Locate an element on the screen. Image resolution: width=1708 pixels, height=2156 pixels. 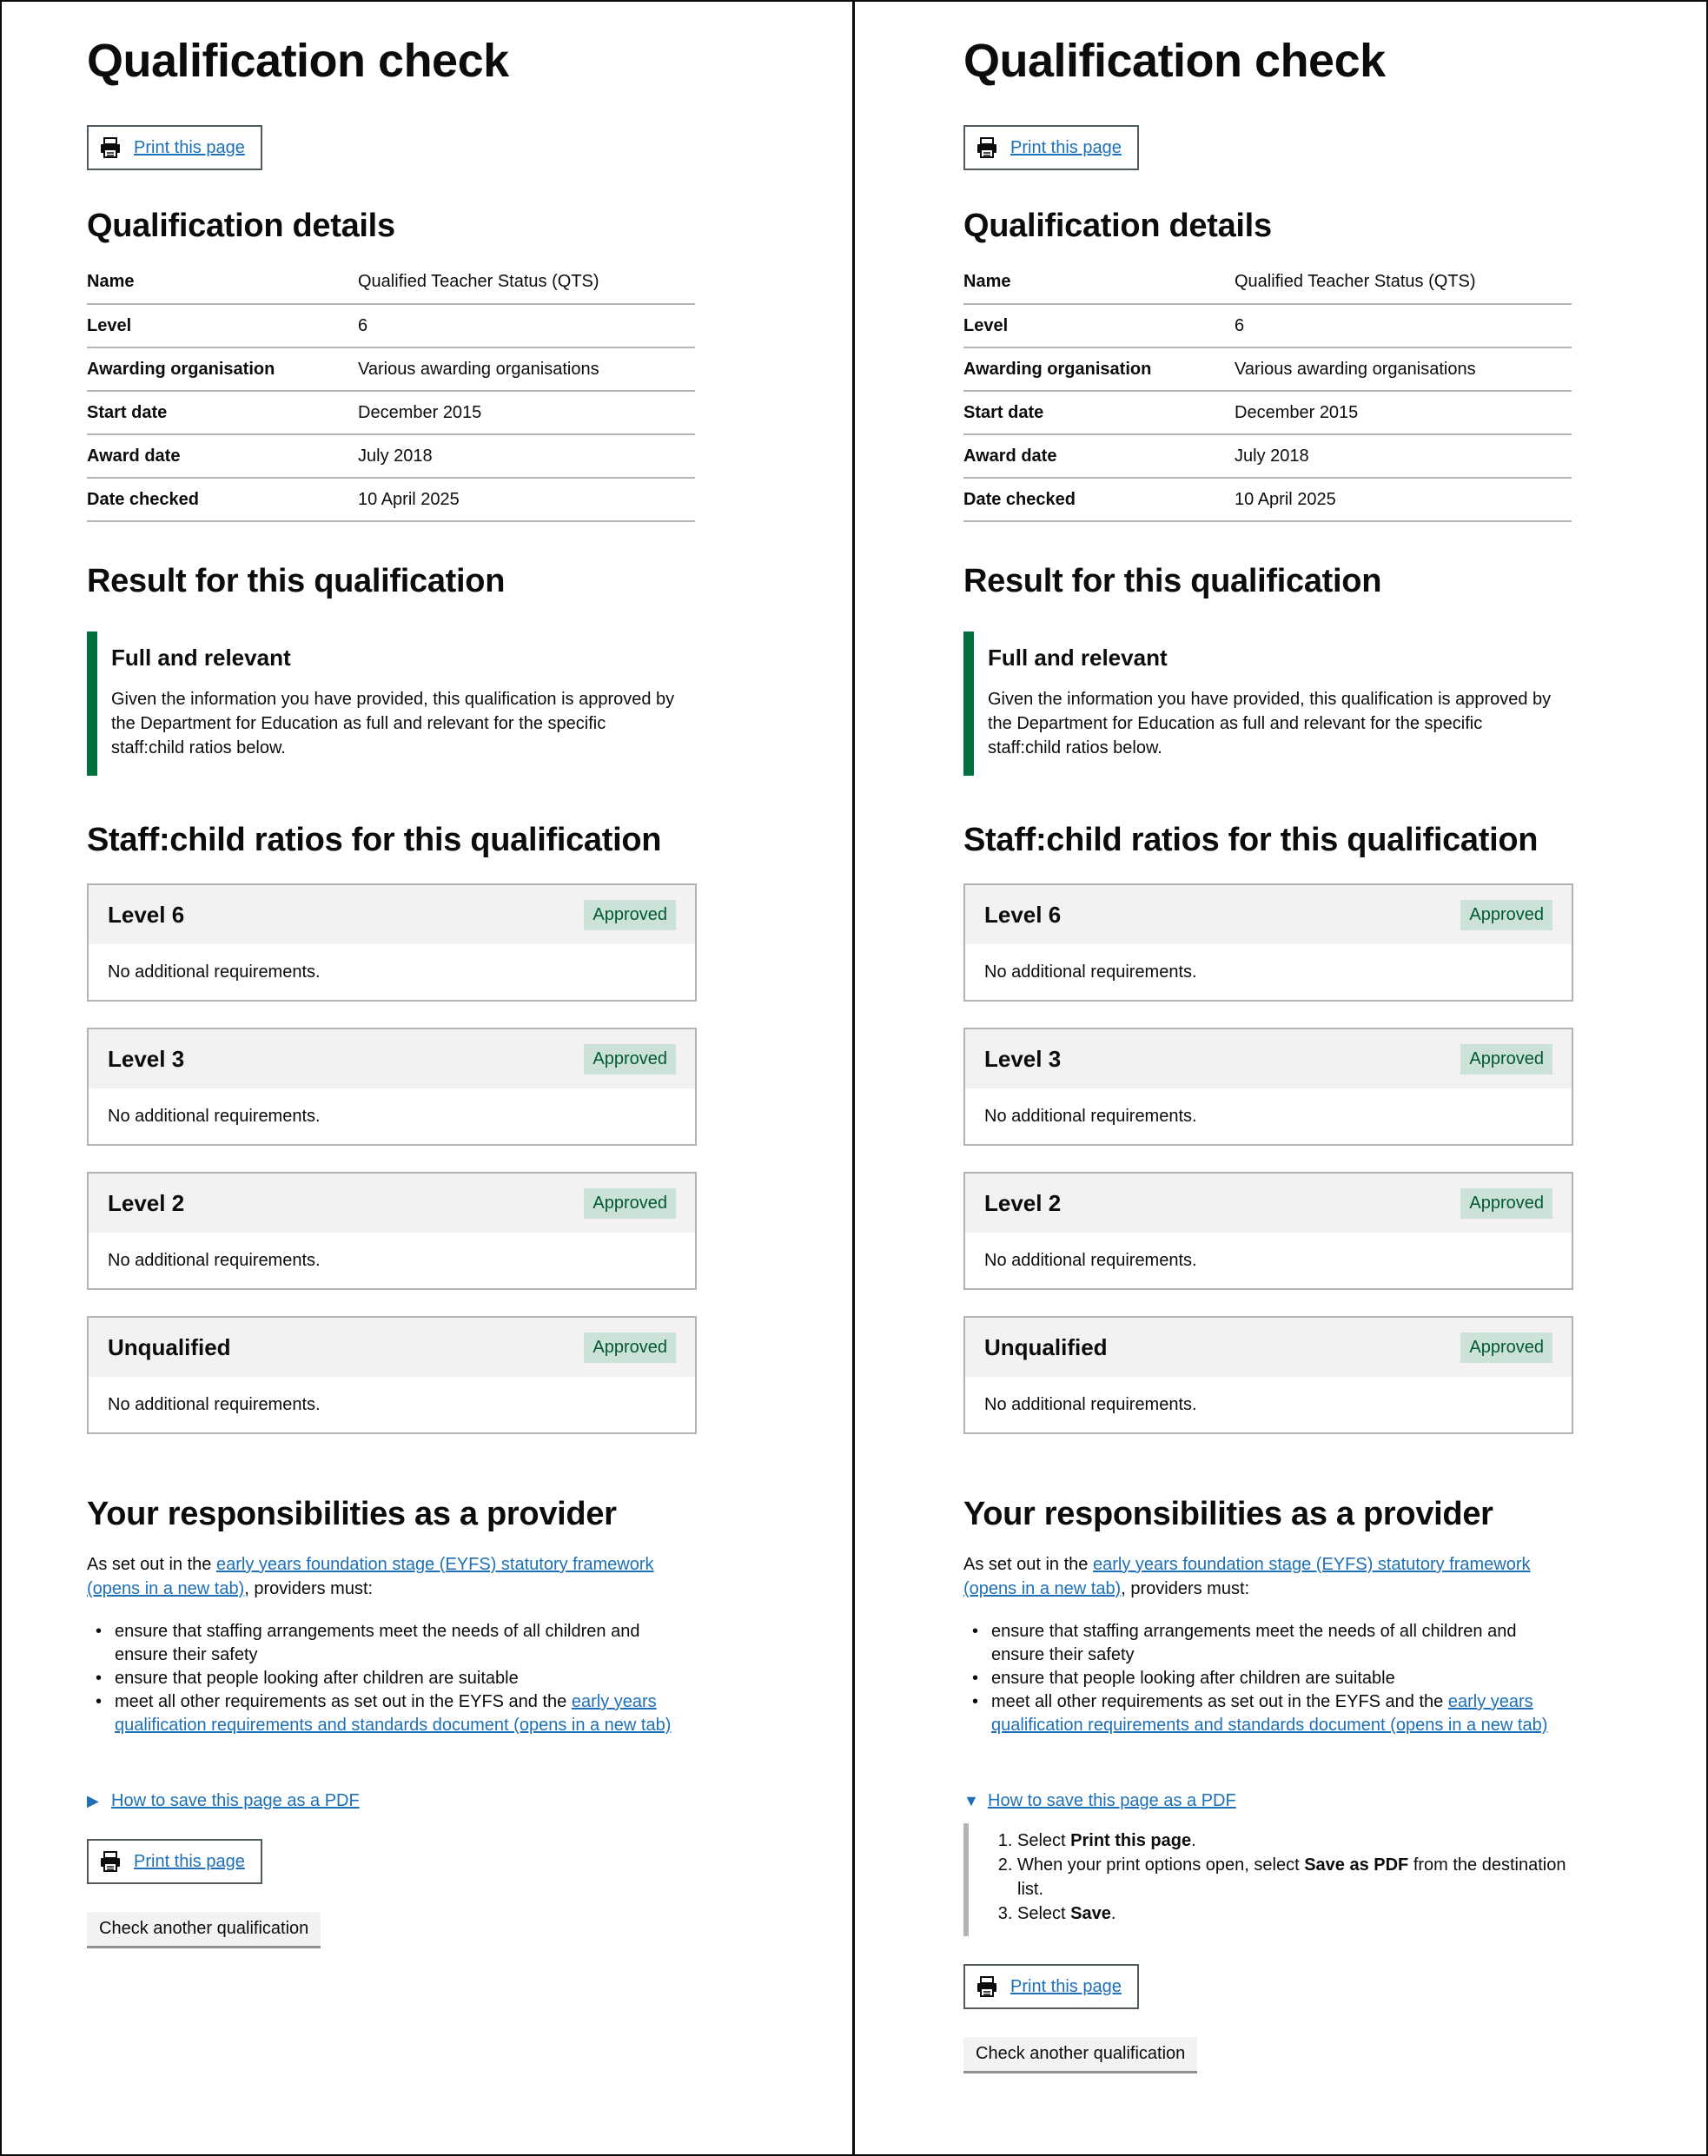
detail-value: 10 April 2025 is located at coordinates (409, 499).